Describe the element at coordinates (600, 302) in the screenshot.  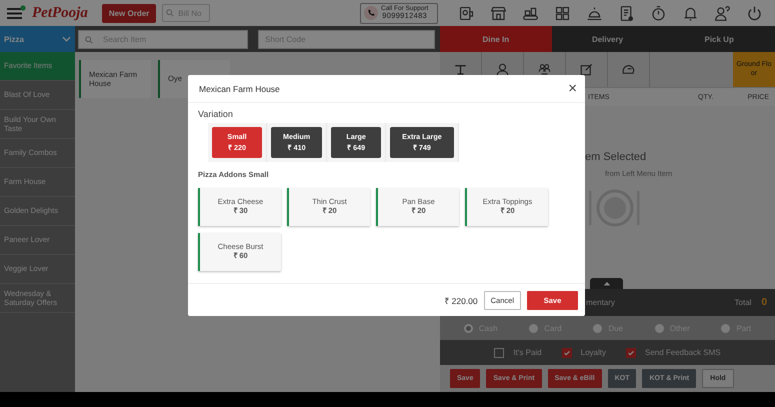
I see `complimentary-label: mentary` at that location.